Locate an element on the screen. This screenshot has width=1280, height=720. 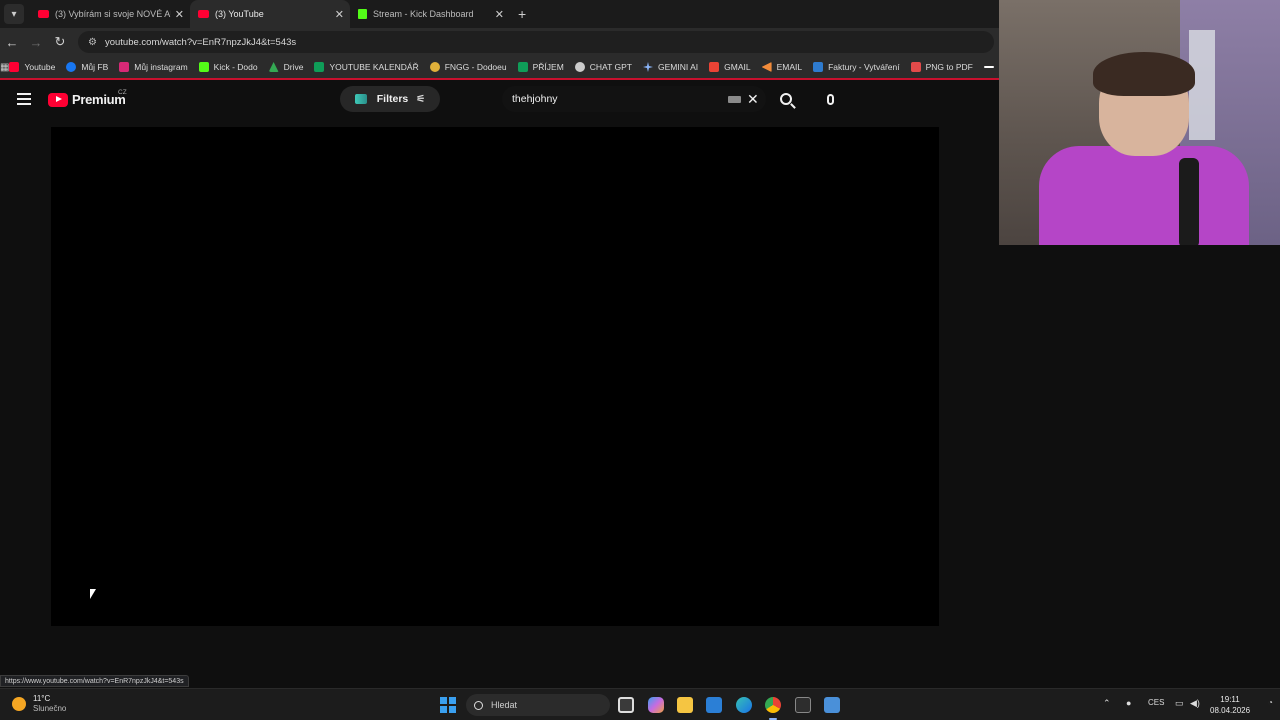
clock-date: 08.04.2026 is located at coordinates (1230, 710).